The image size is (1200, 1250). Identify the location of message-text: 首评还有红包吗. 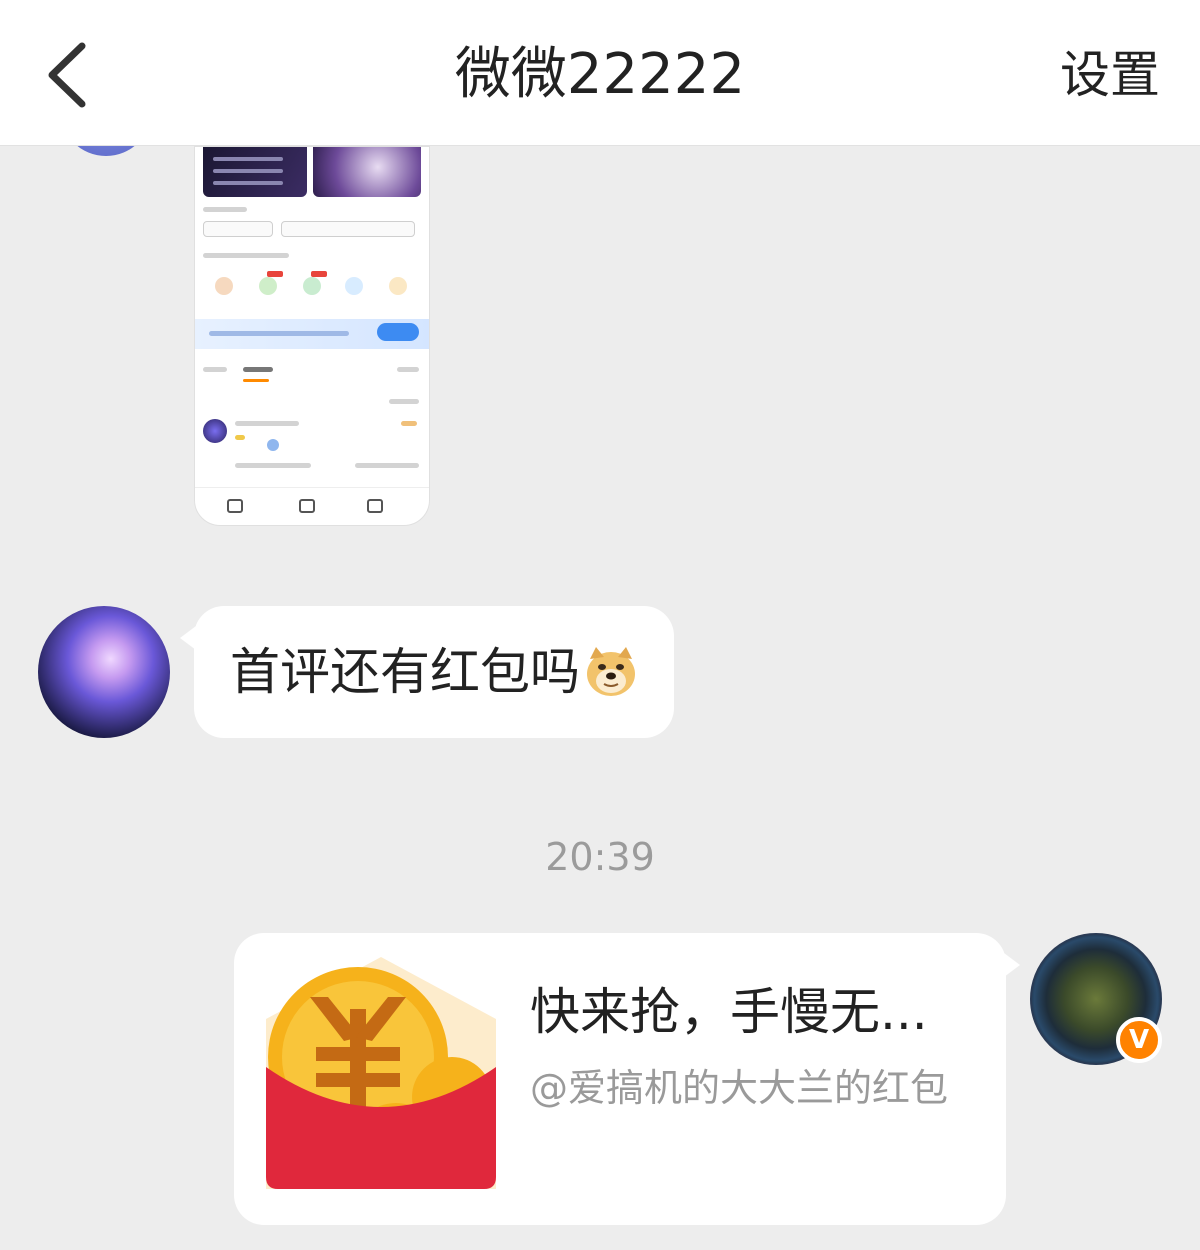
(405, 672).